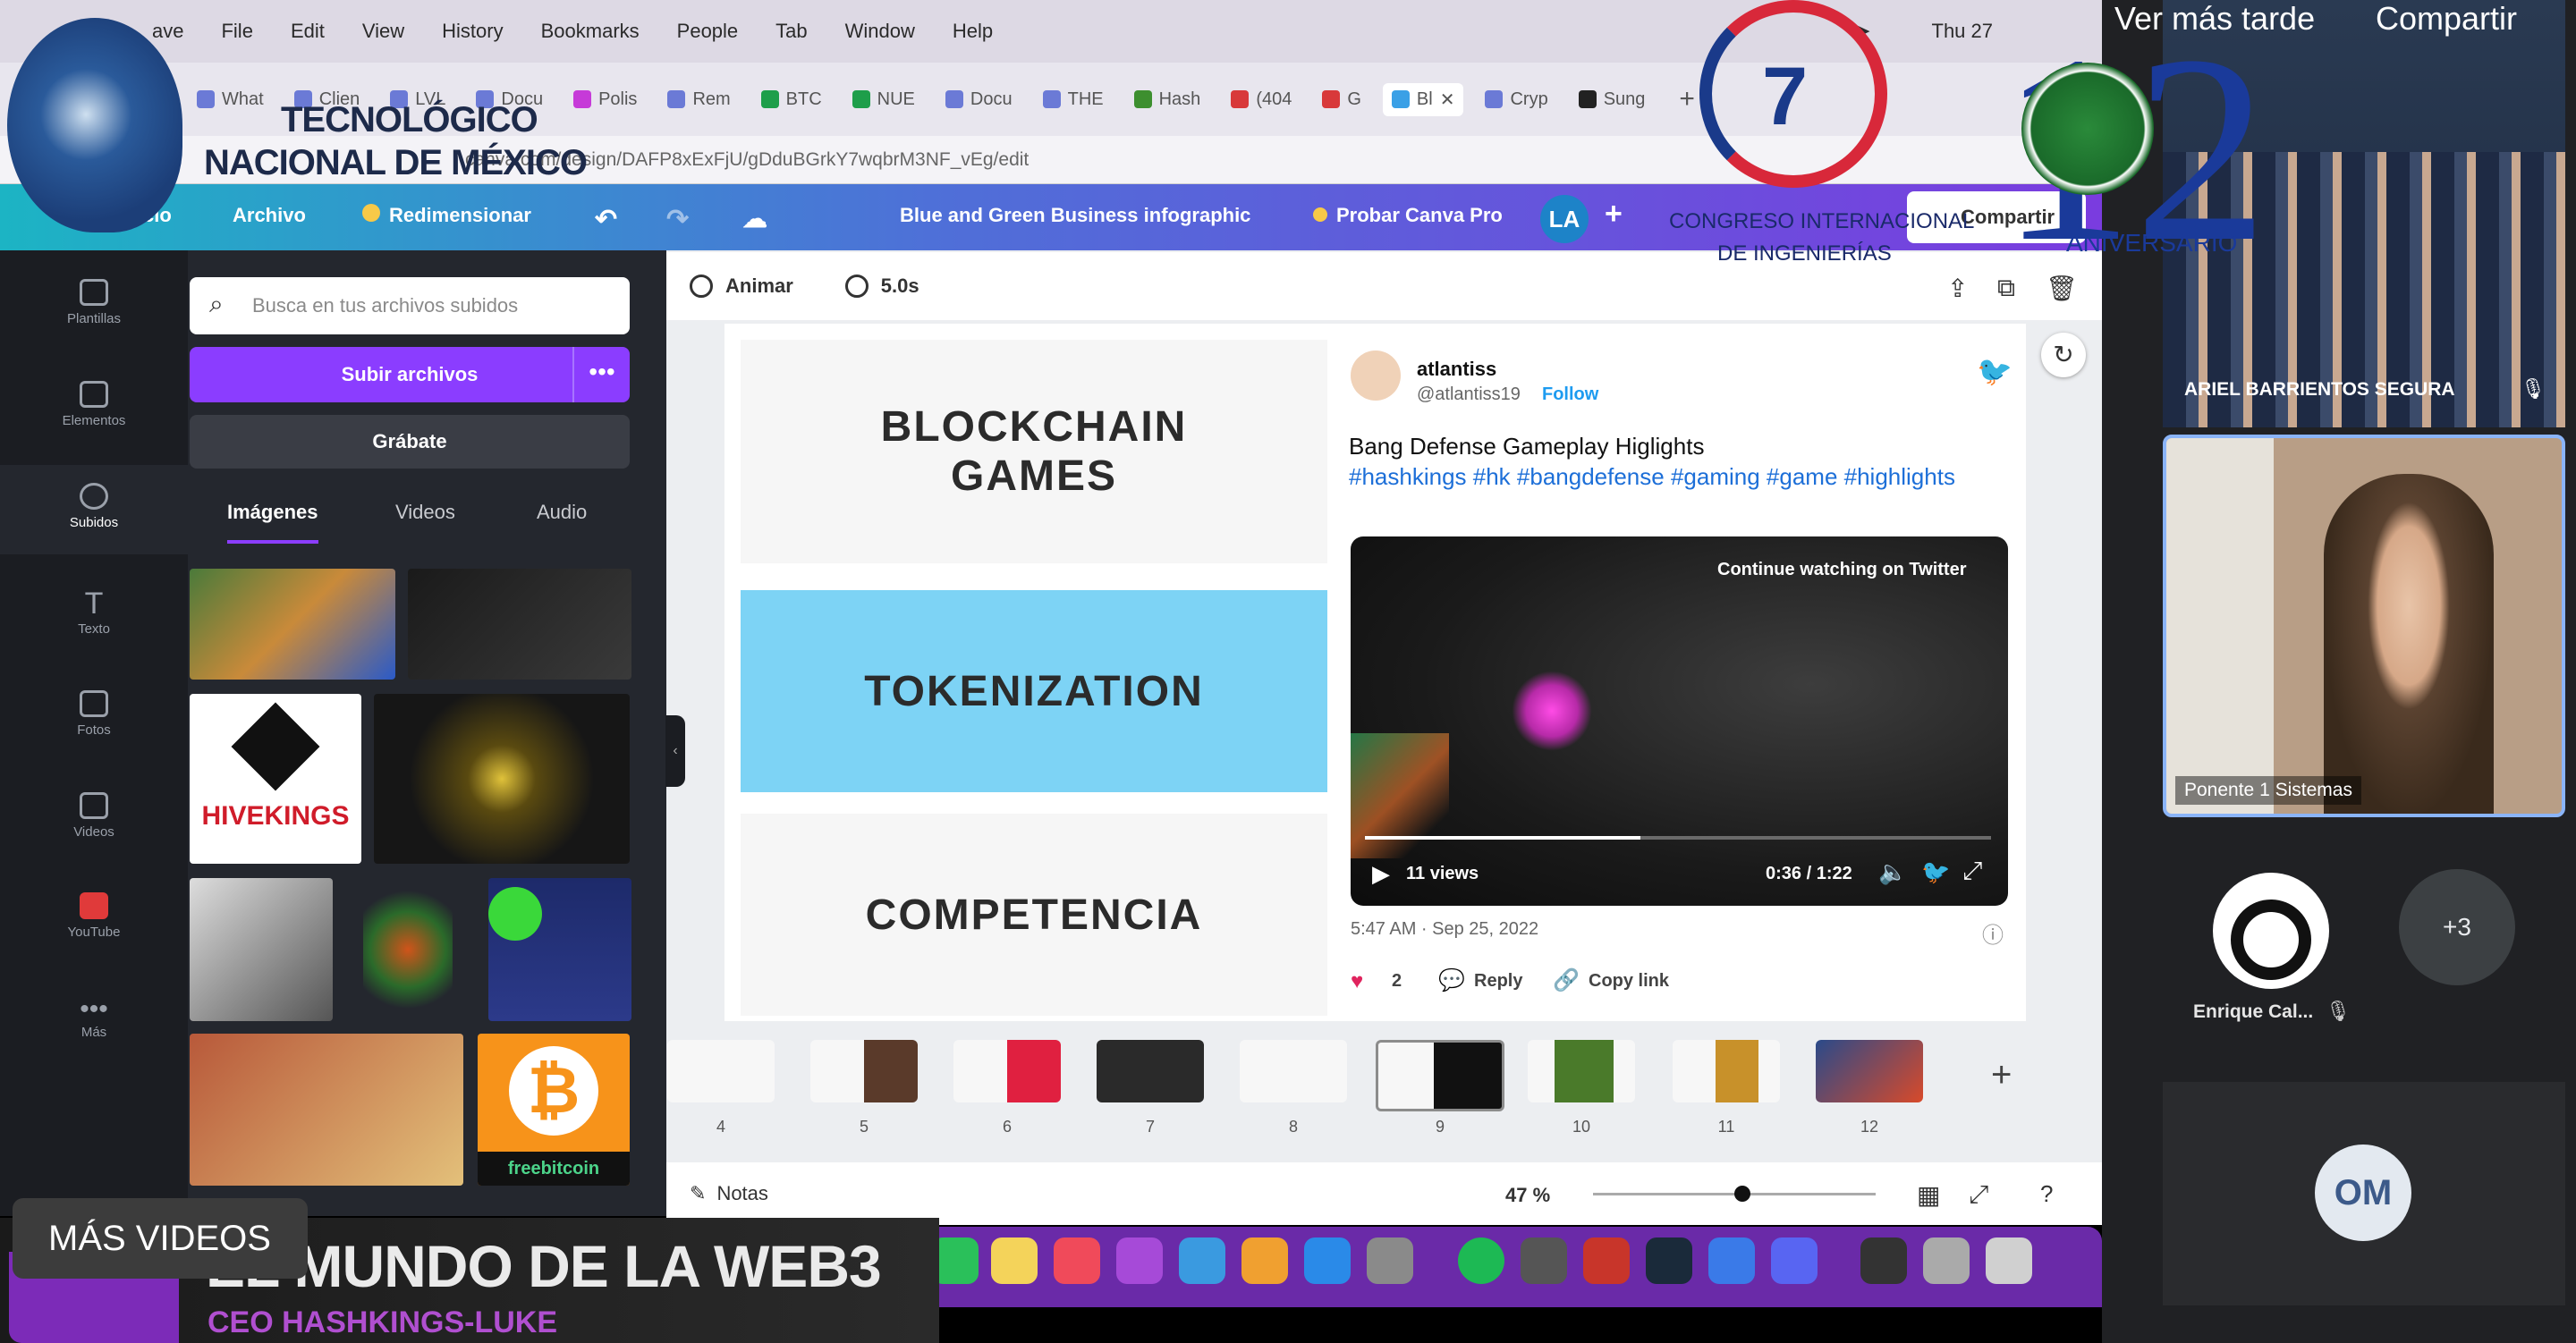 Image resolution: width=2576 pixels, height=1343 pixels. Describe the element at coordinates (881, 286) in the screenshot. I see `duration-button: 5.0s` at that location.